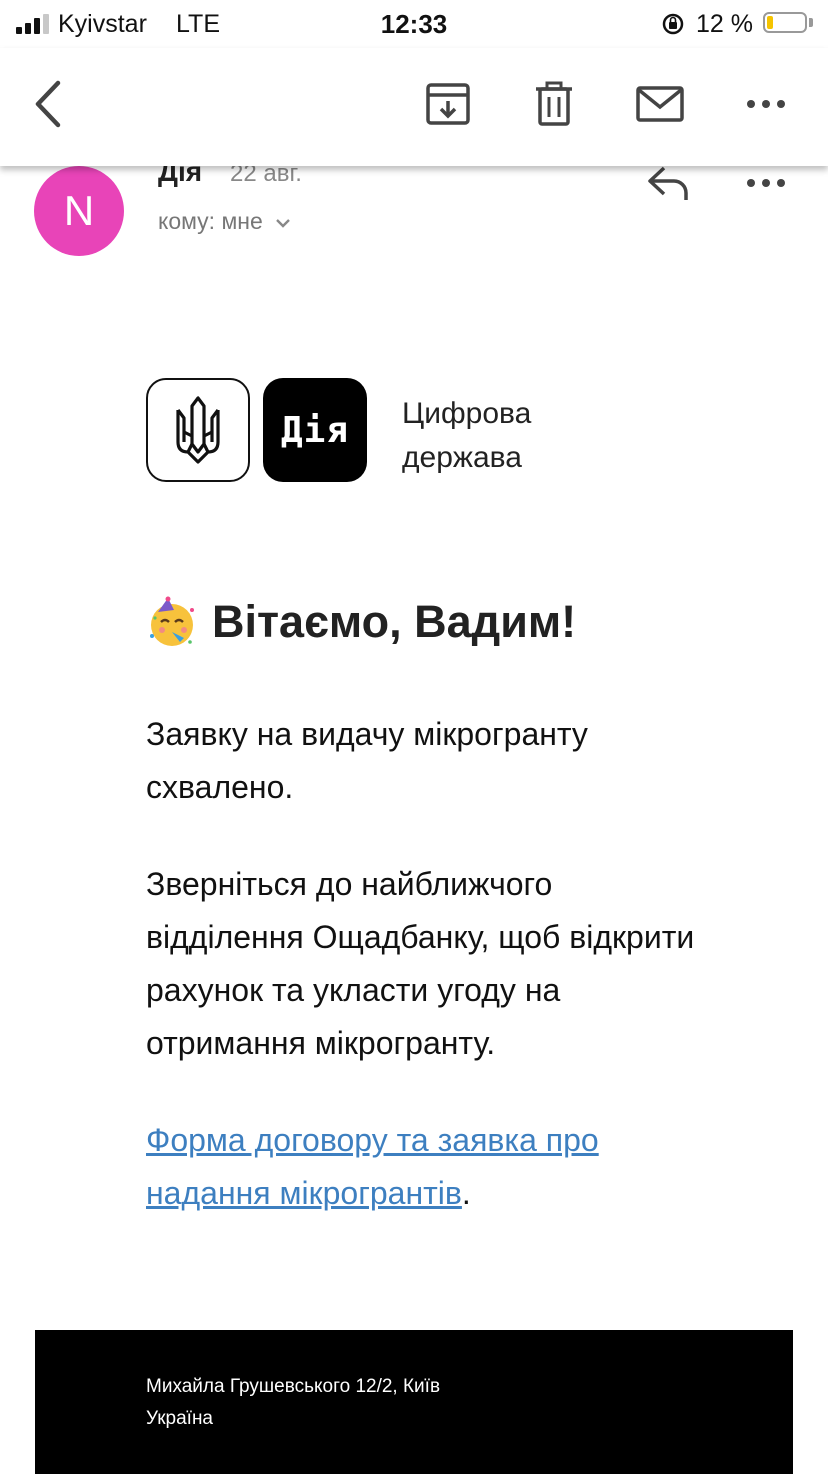  What do you see at coordinates (811, 22) in the screenshot?
I see `battery-cap` at bounding box center [811, 22].